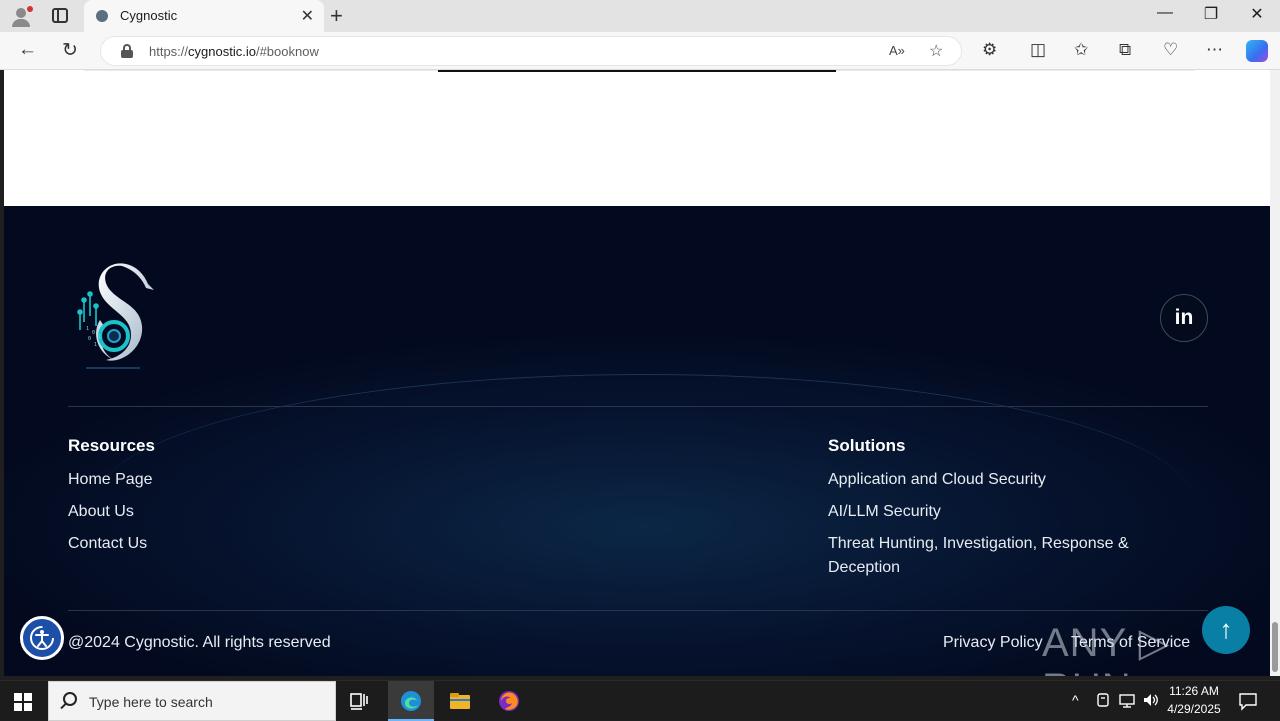 This screenshot has width=1280, height=721. What do you see at coordinates (1170, 50) in the screenshot?
I see `browser-essentials-icon: ♡` at bounding box center [1170, 50].